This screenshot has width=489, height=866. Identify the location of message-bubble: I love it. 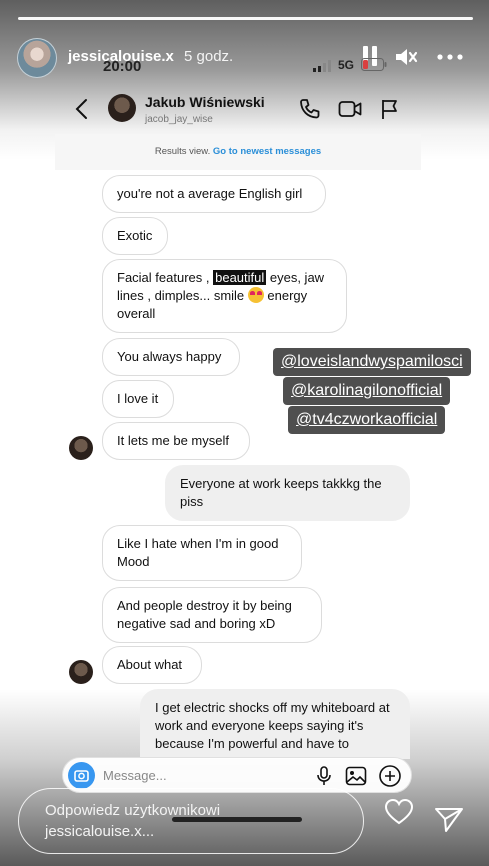
(138, 399).